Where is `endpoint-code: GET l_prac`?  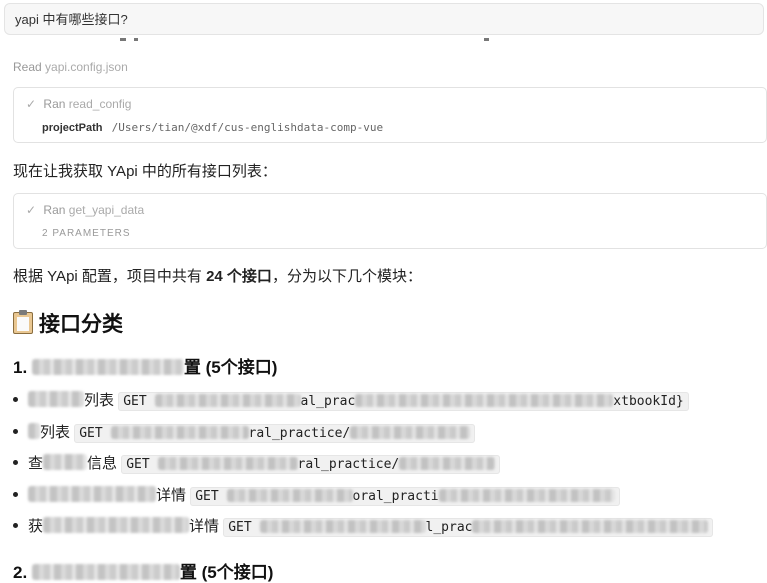 endpoint-code: GET l_prac is located at coordinates (468, 527).